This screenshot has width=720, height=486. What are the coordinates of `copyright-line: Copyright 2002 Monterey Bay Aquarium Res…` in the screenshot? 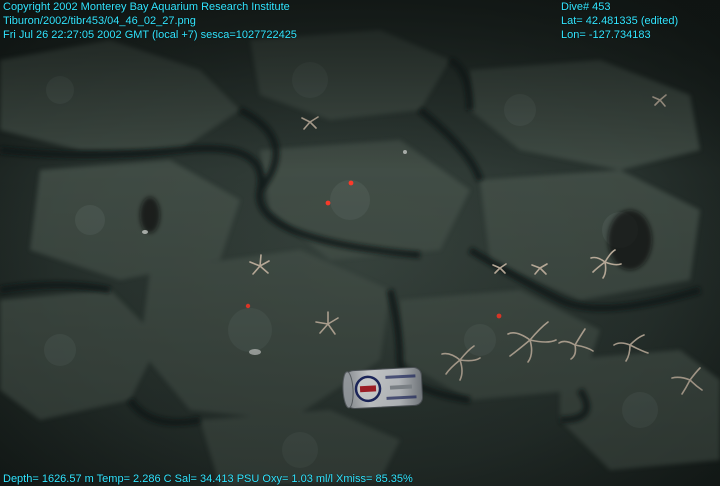 It's located at (146, 7).